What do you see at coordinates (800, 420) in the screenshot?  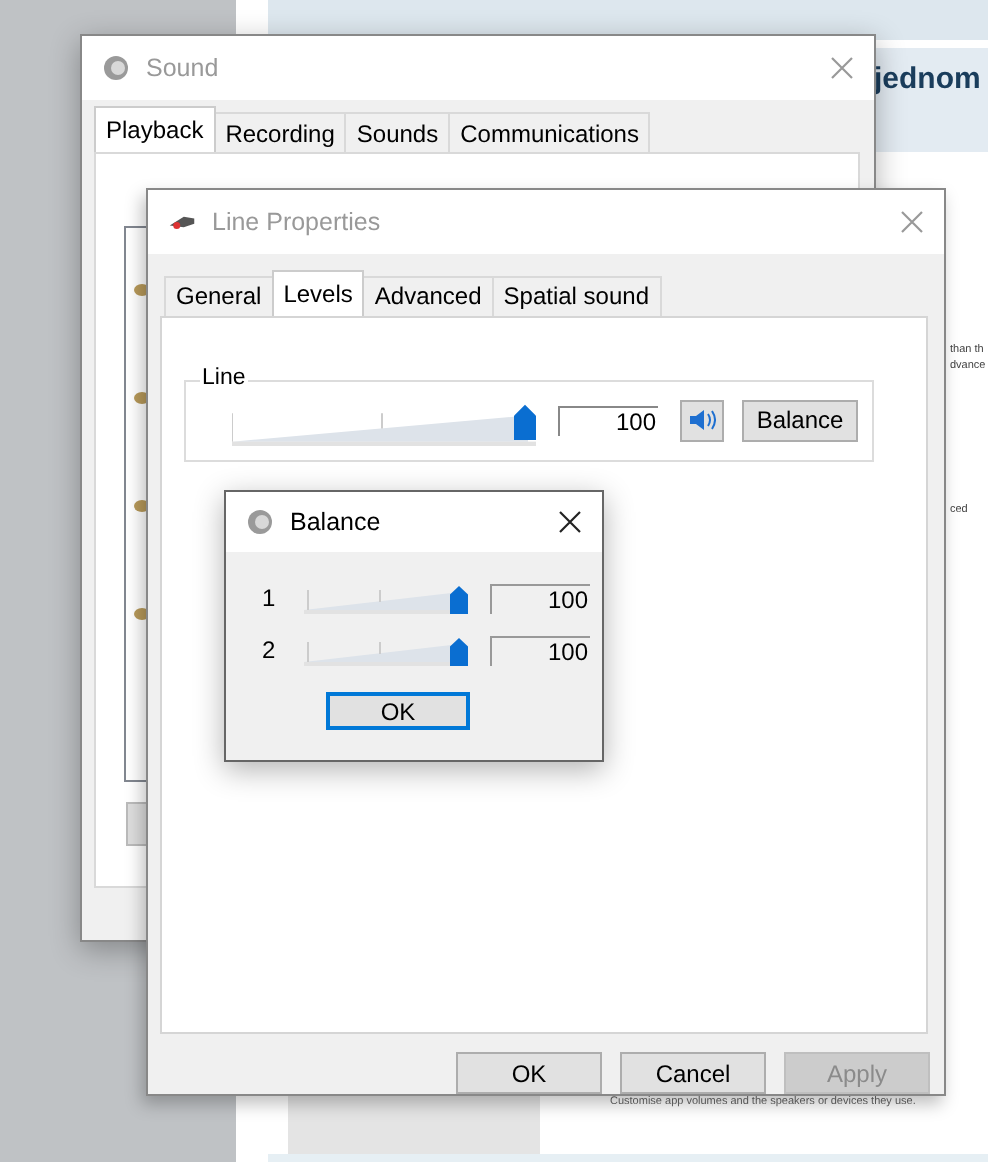 I see `balance-button: Balance` at bounding box center [800, 420].